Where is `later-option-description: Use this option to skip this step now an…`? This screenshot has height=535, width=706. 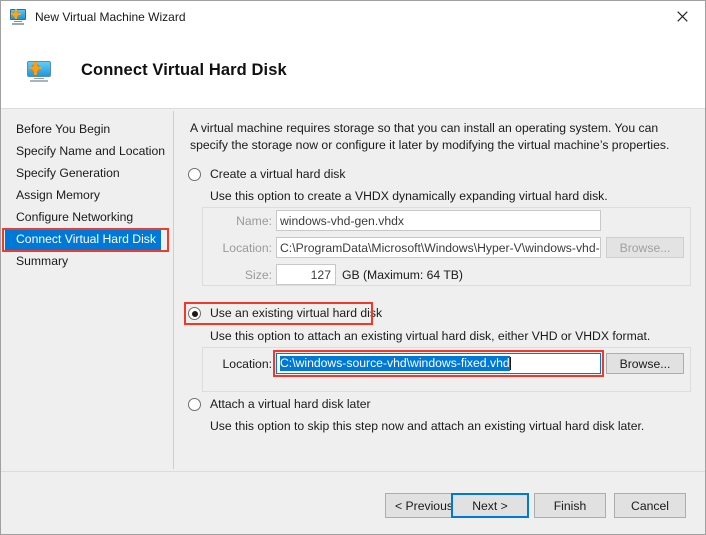
later-option-description: Use this option to skip this step now an… is located at coordinates (427, 426).